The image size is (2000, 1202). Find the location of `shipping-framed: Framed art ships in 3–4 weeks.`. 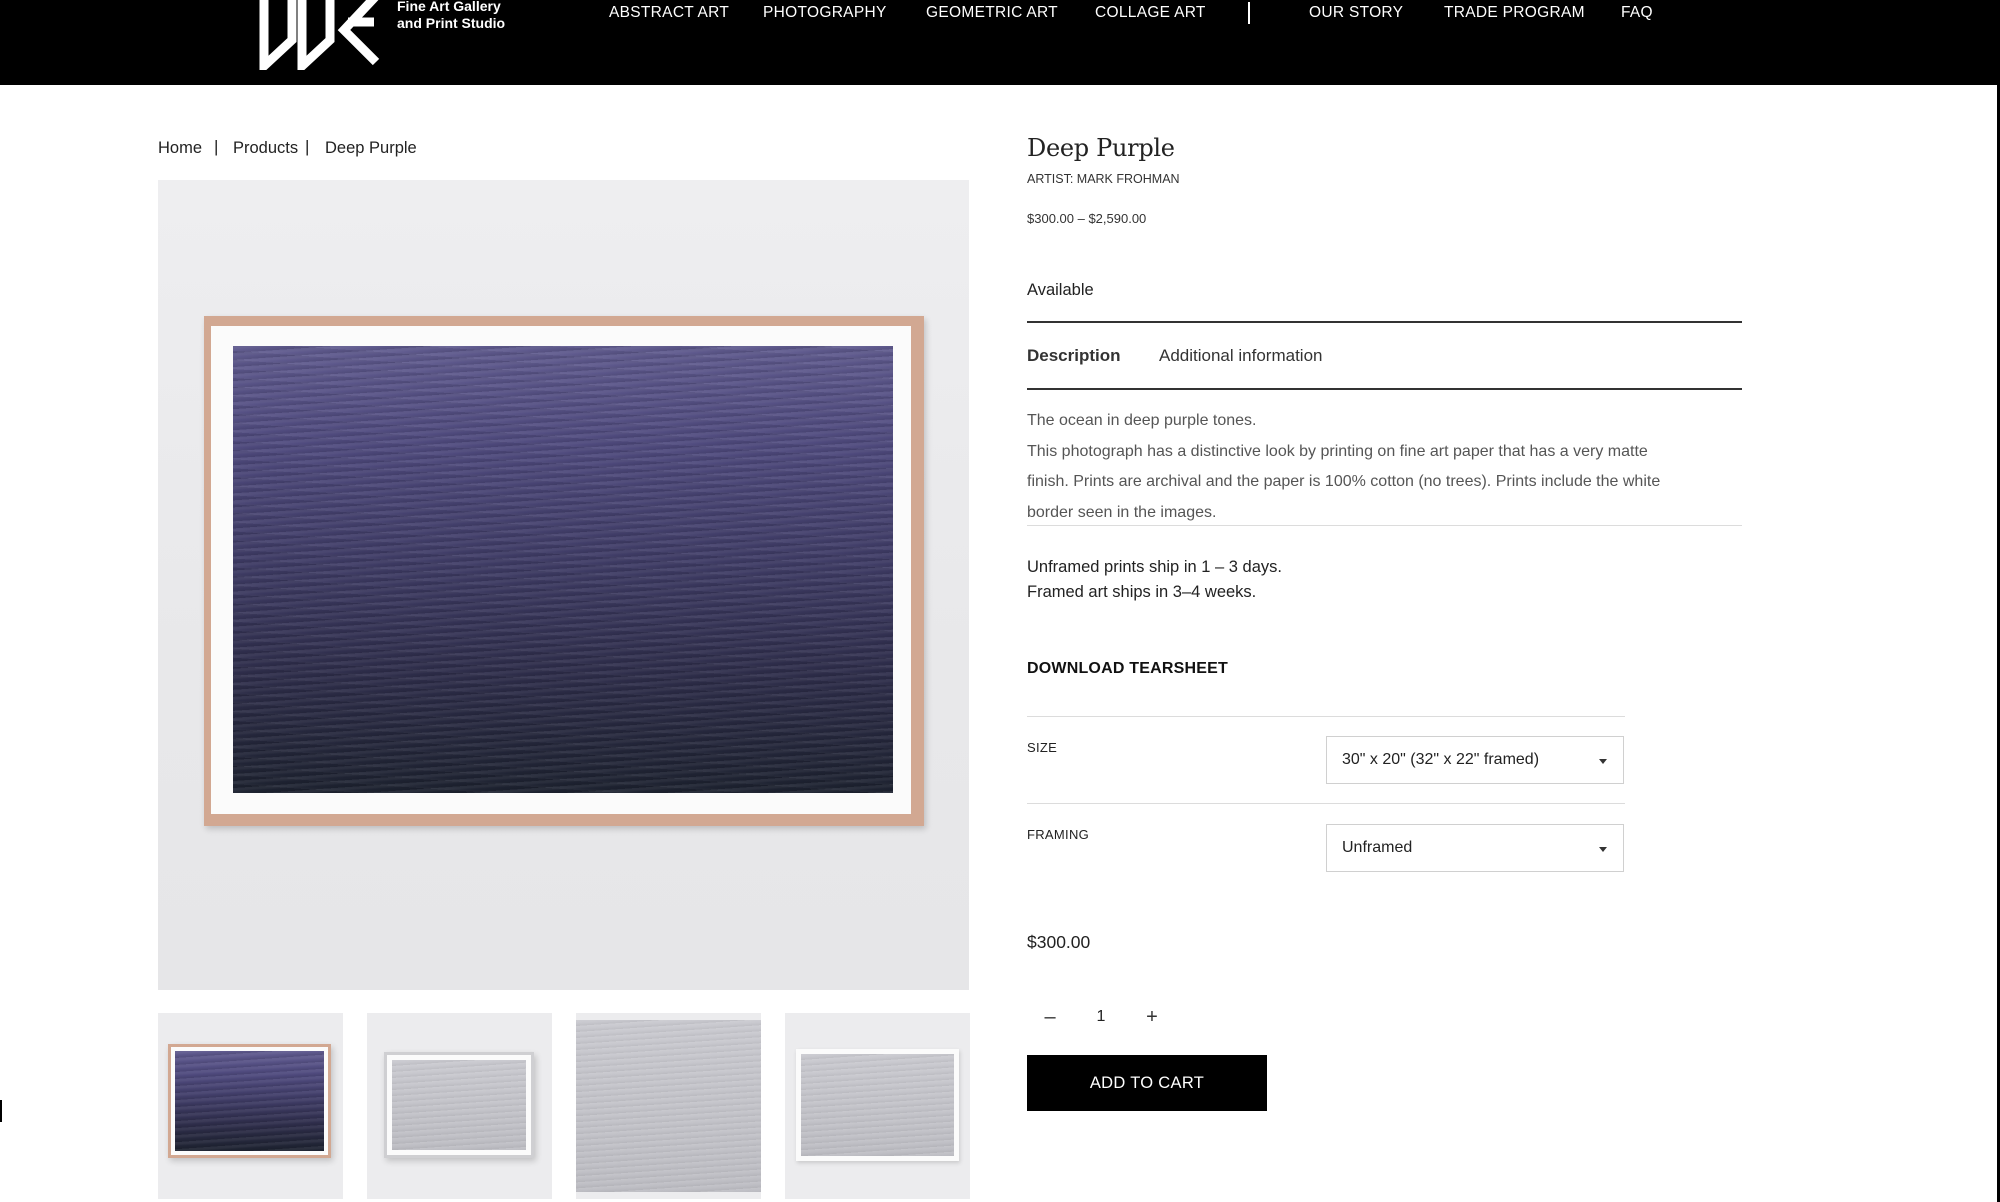

shipping-framed: Framed art ships in 3–4 weeks. is located at coordinates (1142, 592).